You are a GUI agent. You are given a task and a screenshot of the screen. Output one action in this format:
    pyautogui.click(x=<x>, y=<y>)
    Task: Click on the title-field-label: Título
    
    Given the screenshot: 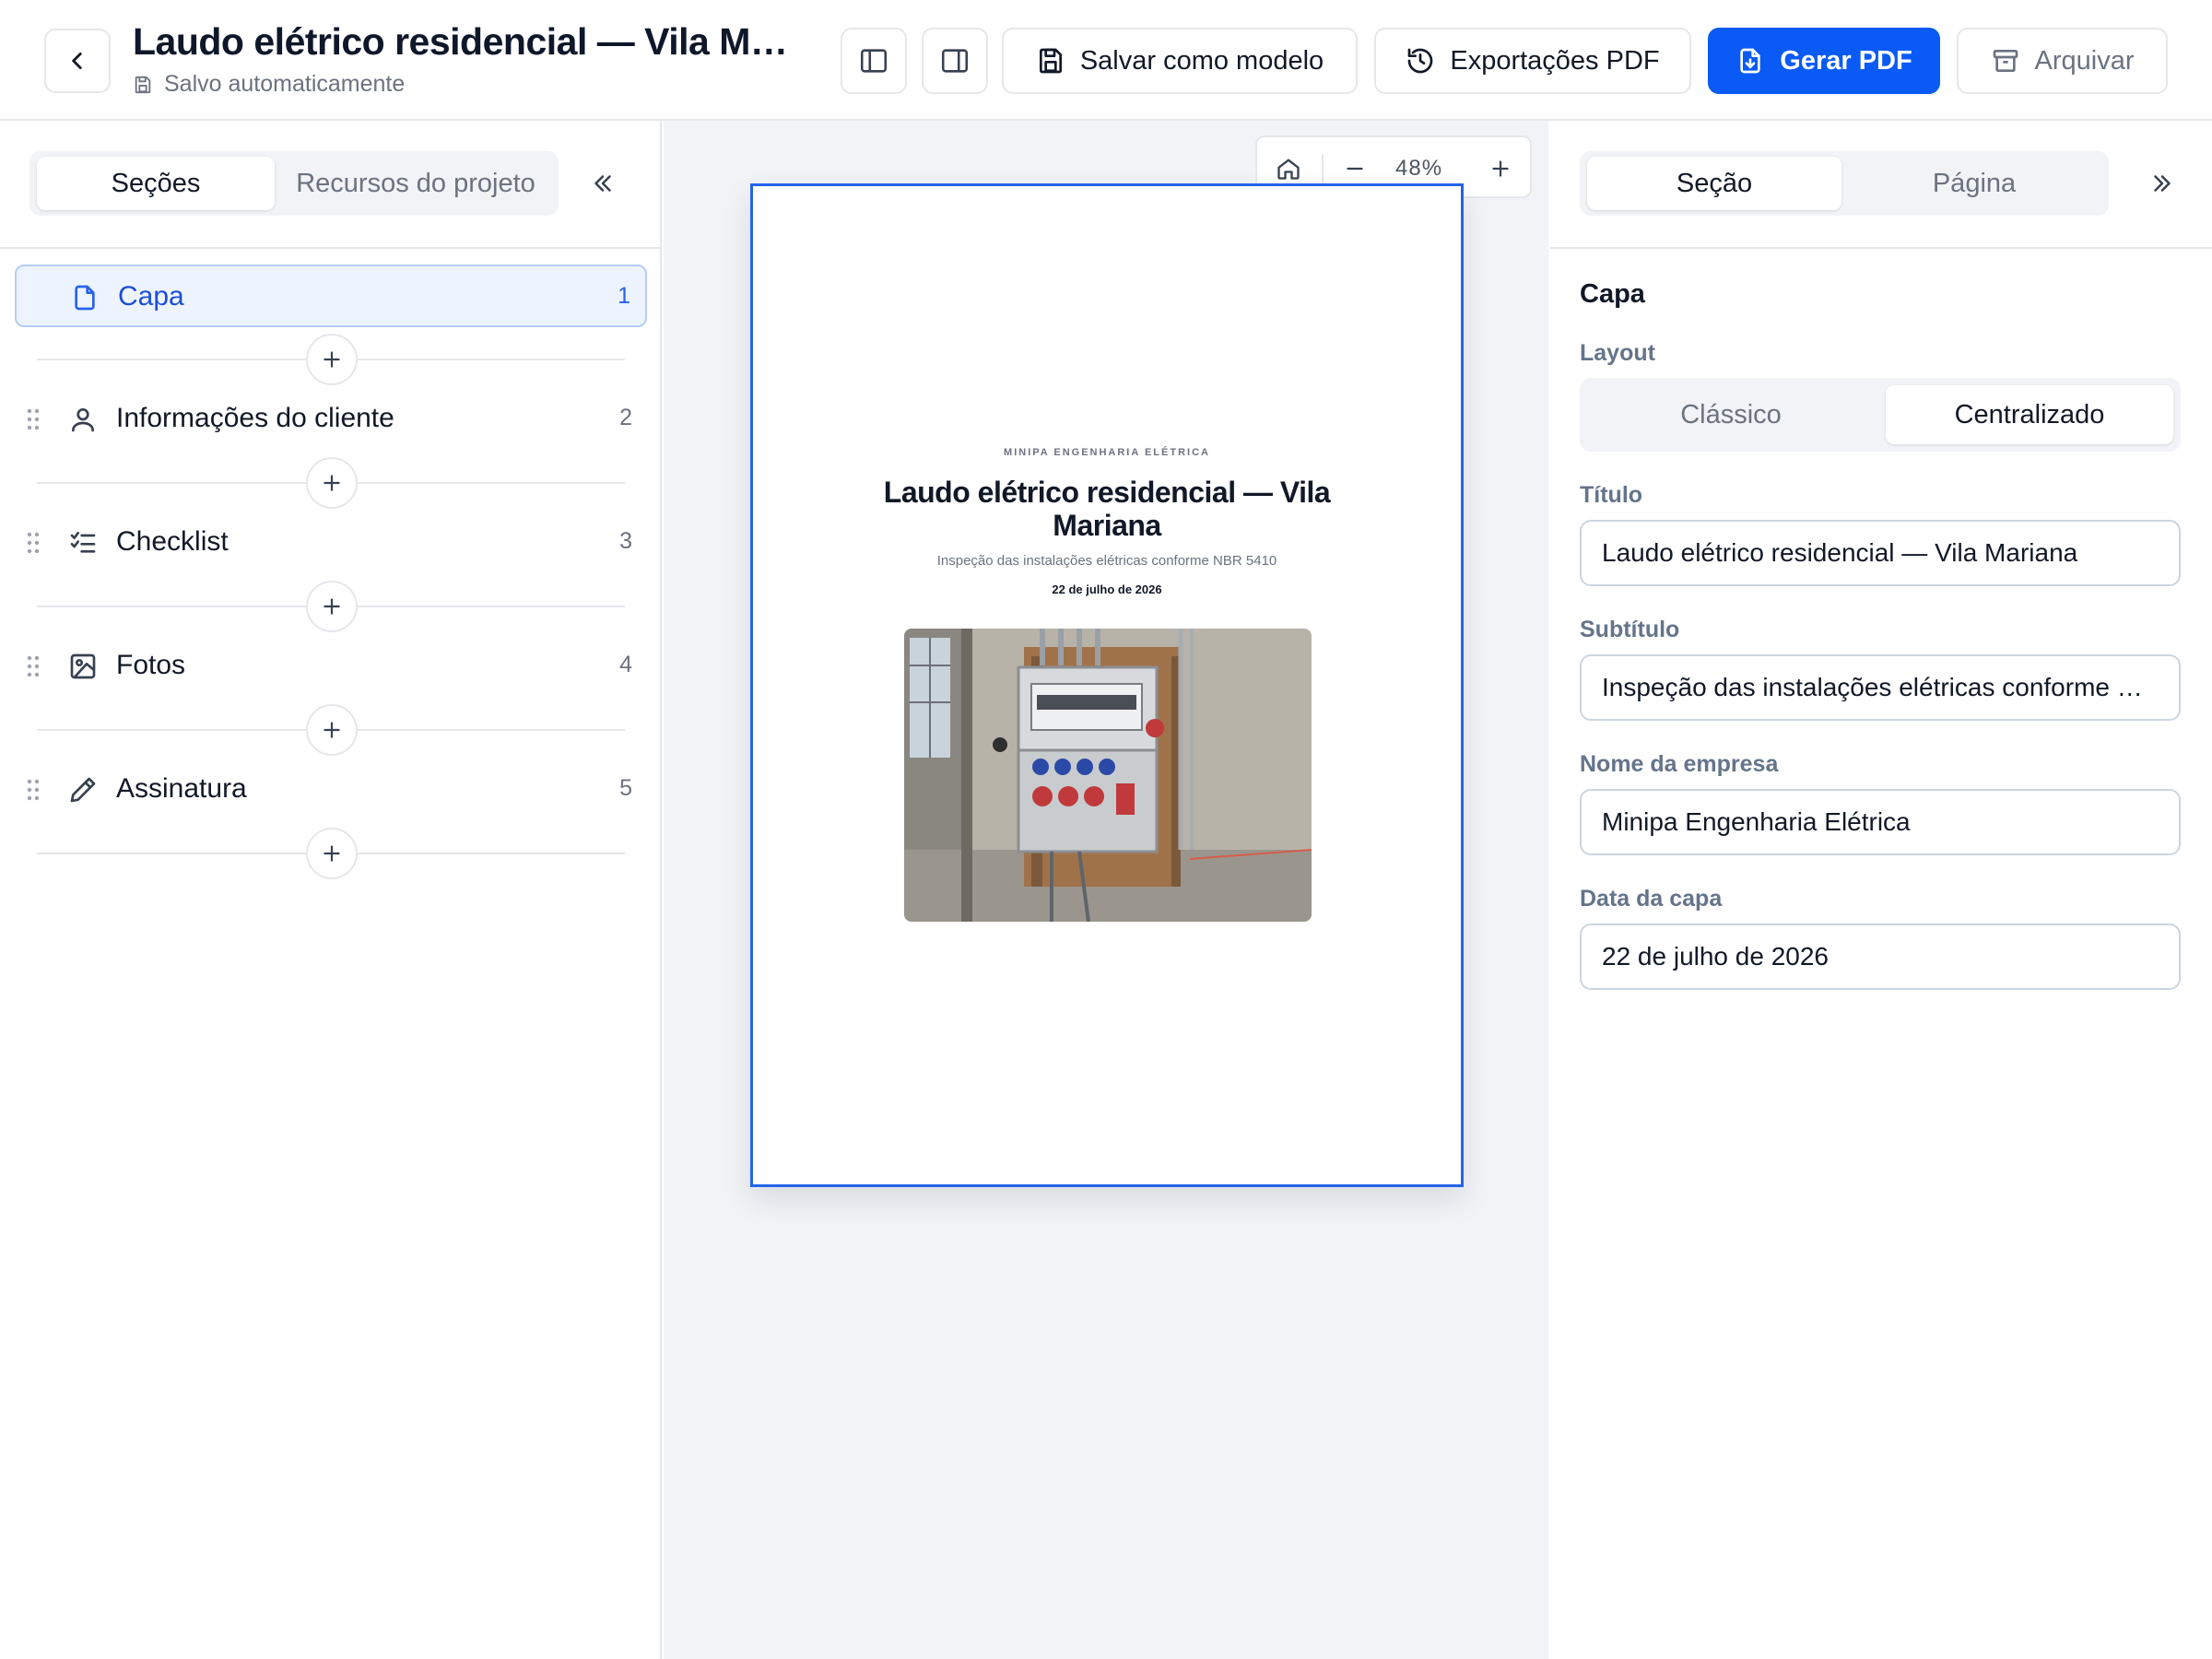 What is the action you would take?
    pyautogui.click(x=1611, y=495)
    